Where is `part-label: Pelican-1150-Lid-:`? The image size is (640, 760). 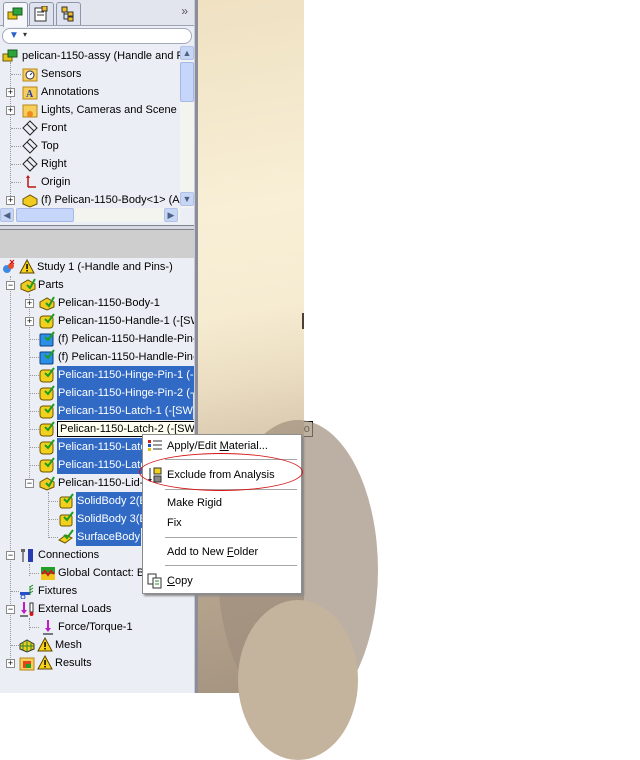 part-label: Pelican-1150-Lid-: is located at coordinates (102, 483).